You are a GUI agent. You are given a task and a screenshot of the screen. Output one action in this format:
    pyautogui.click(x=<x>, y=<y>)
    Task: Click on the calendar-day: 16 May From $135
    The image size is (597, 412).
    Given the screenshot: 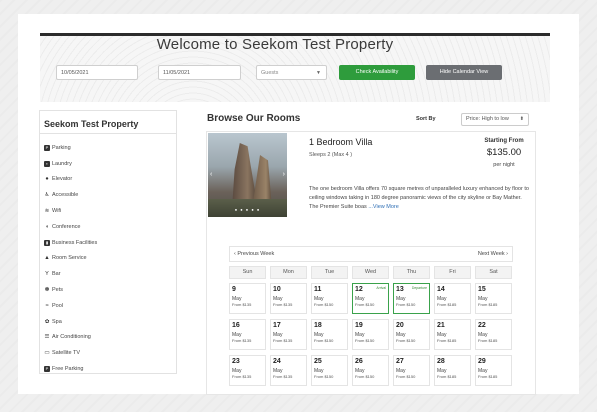 What is the action you would take?
    pyautogui.click(x=247, y=334)
    